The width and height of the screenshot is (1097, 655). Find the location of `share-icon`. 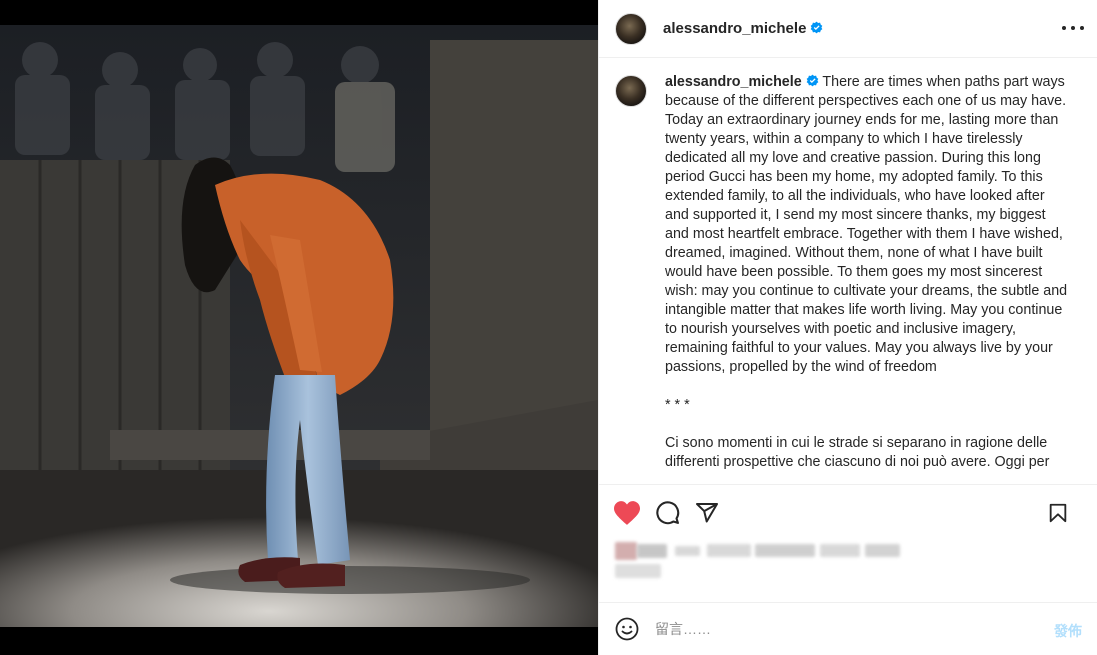

share-icon is located at coordinates (707, 513).